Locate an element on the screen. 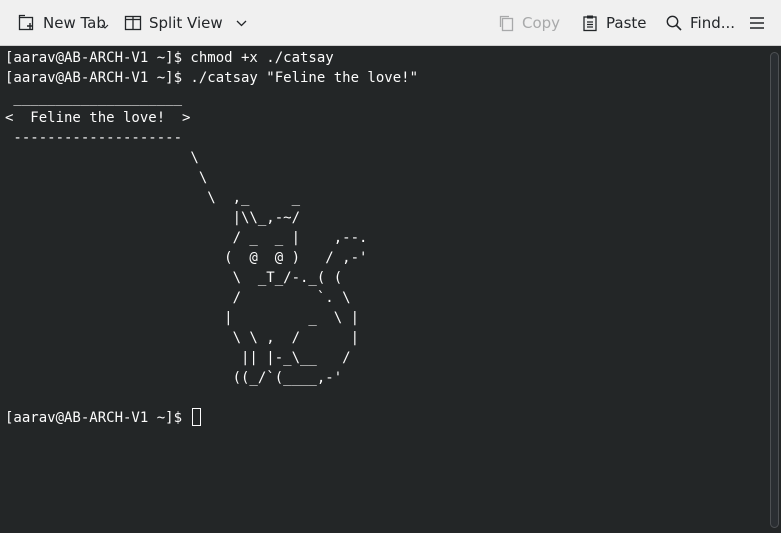 The height and width of the screenshot is (533, 781). paste-button: Paste is located at coordinates (614, 23).